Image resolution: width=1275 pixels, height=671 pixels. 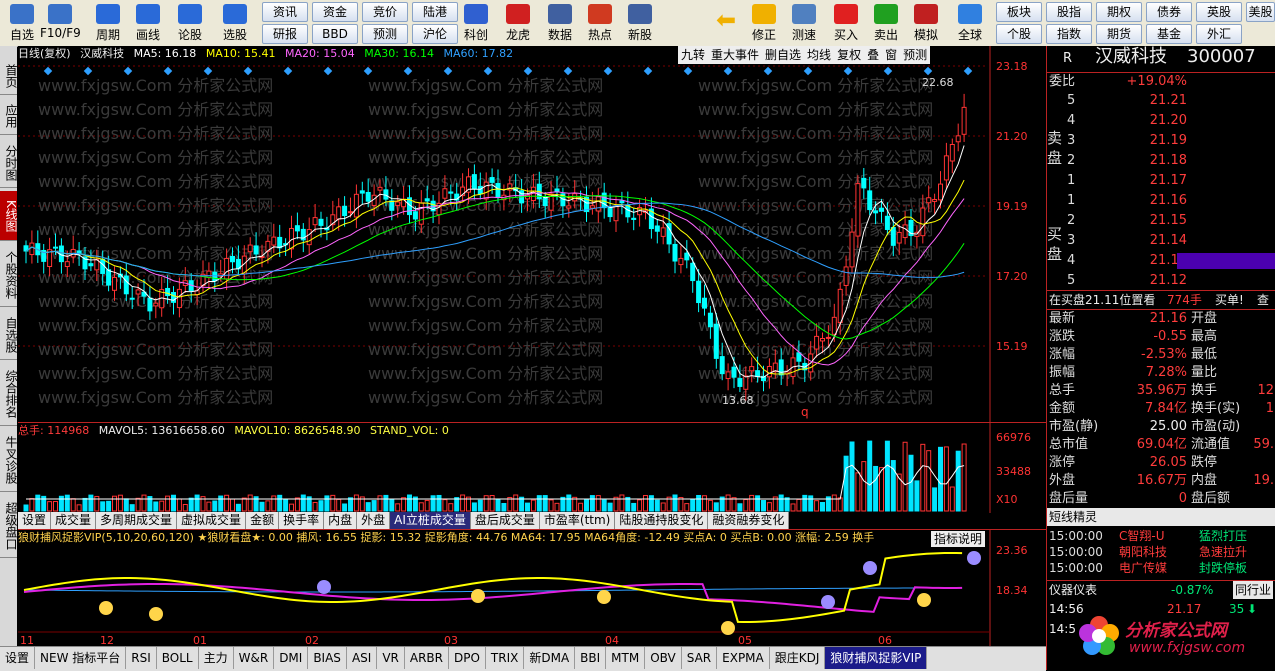 What do you see at coordinates (1161, 141) in the screenshot?
I see `ask-row-2: 3 21.19` at bounding box center [1161, 141].